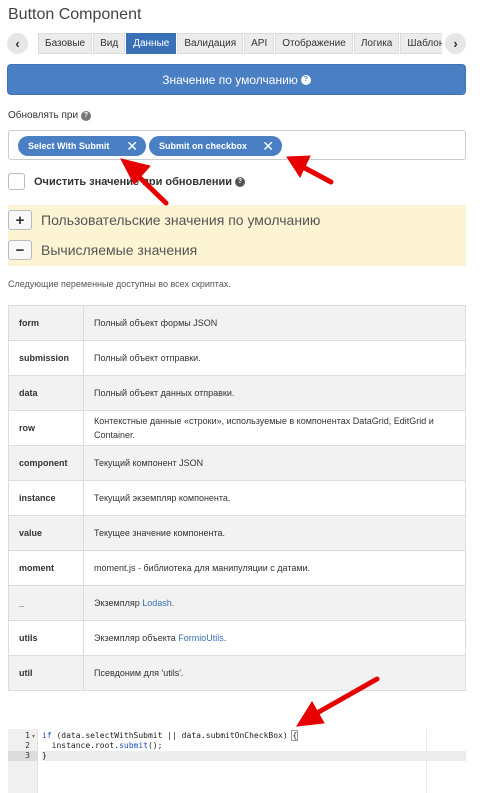  Describe the element at coordinates (118, 603) in the screenshot. I see `var-desc-text: Экземпляр` at that location.